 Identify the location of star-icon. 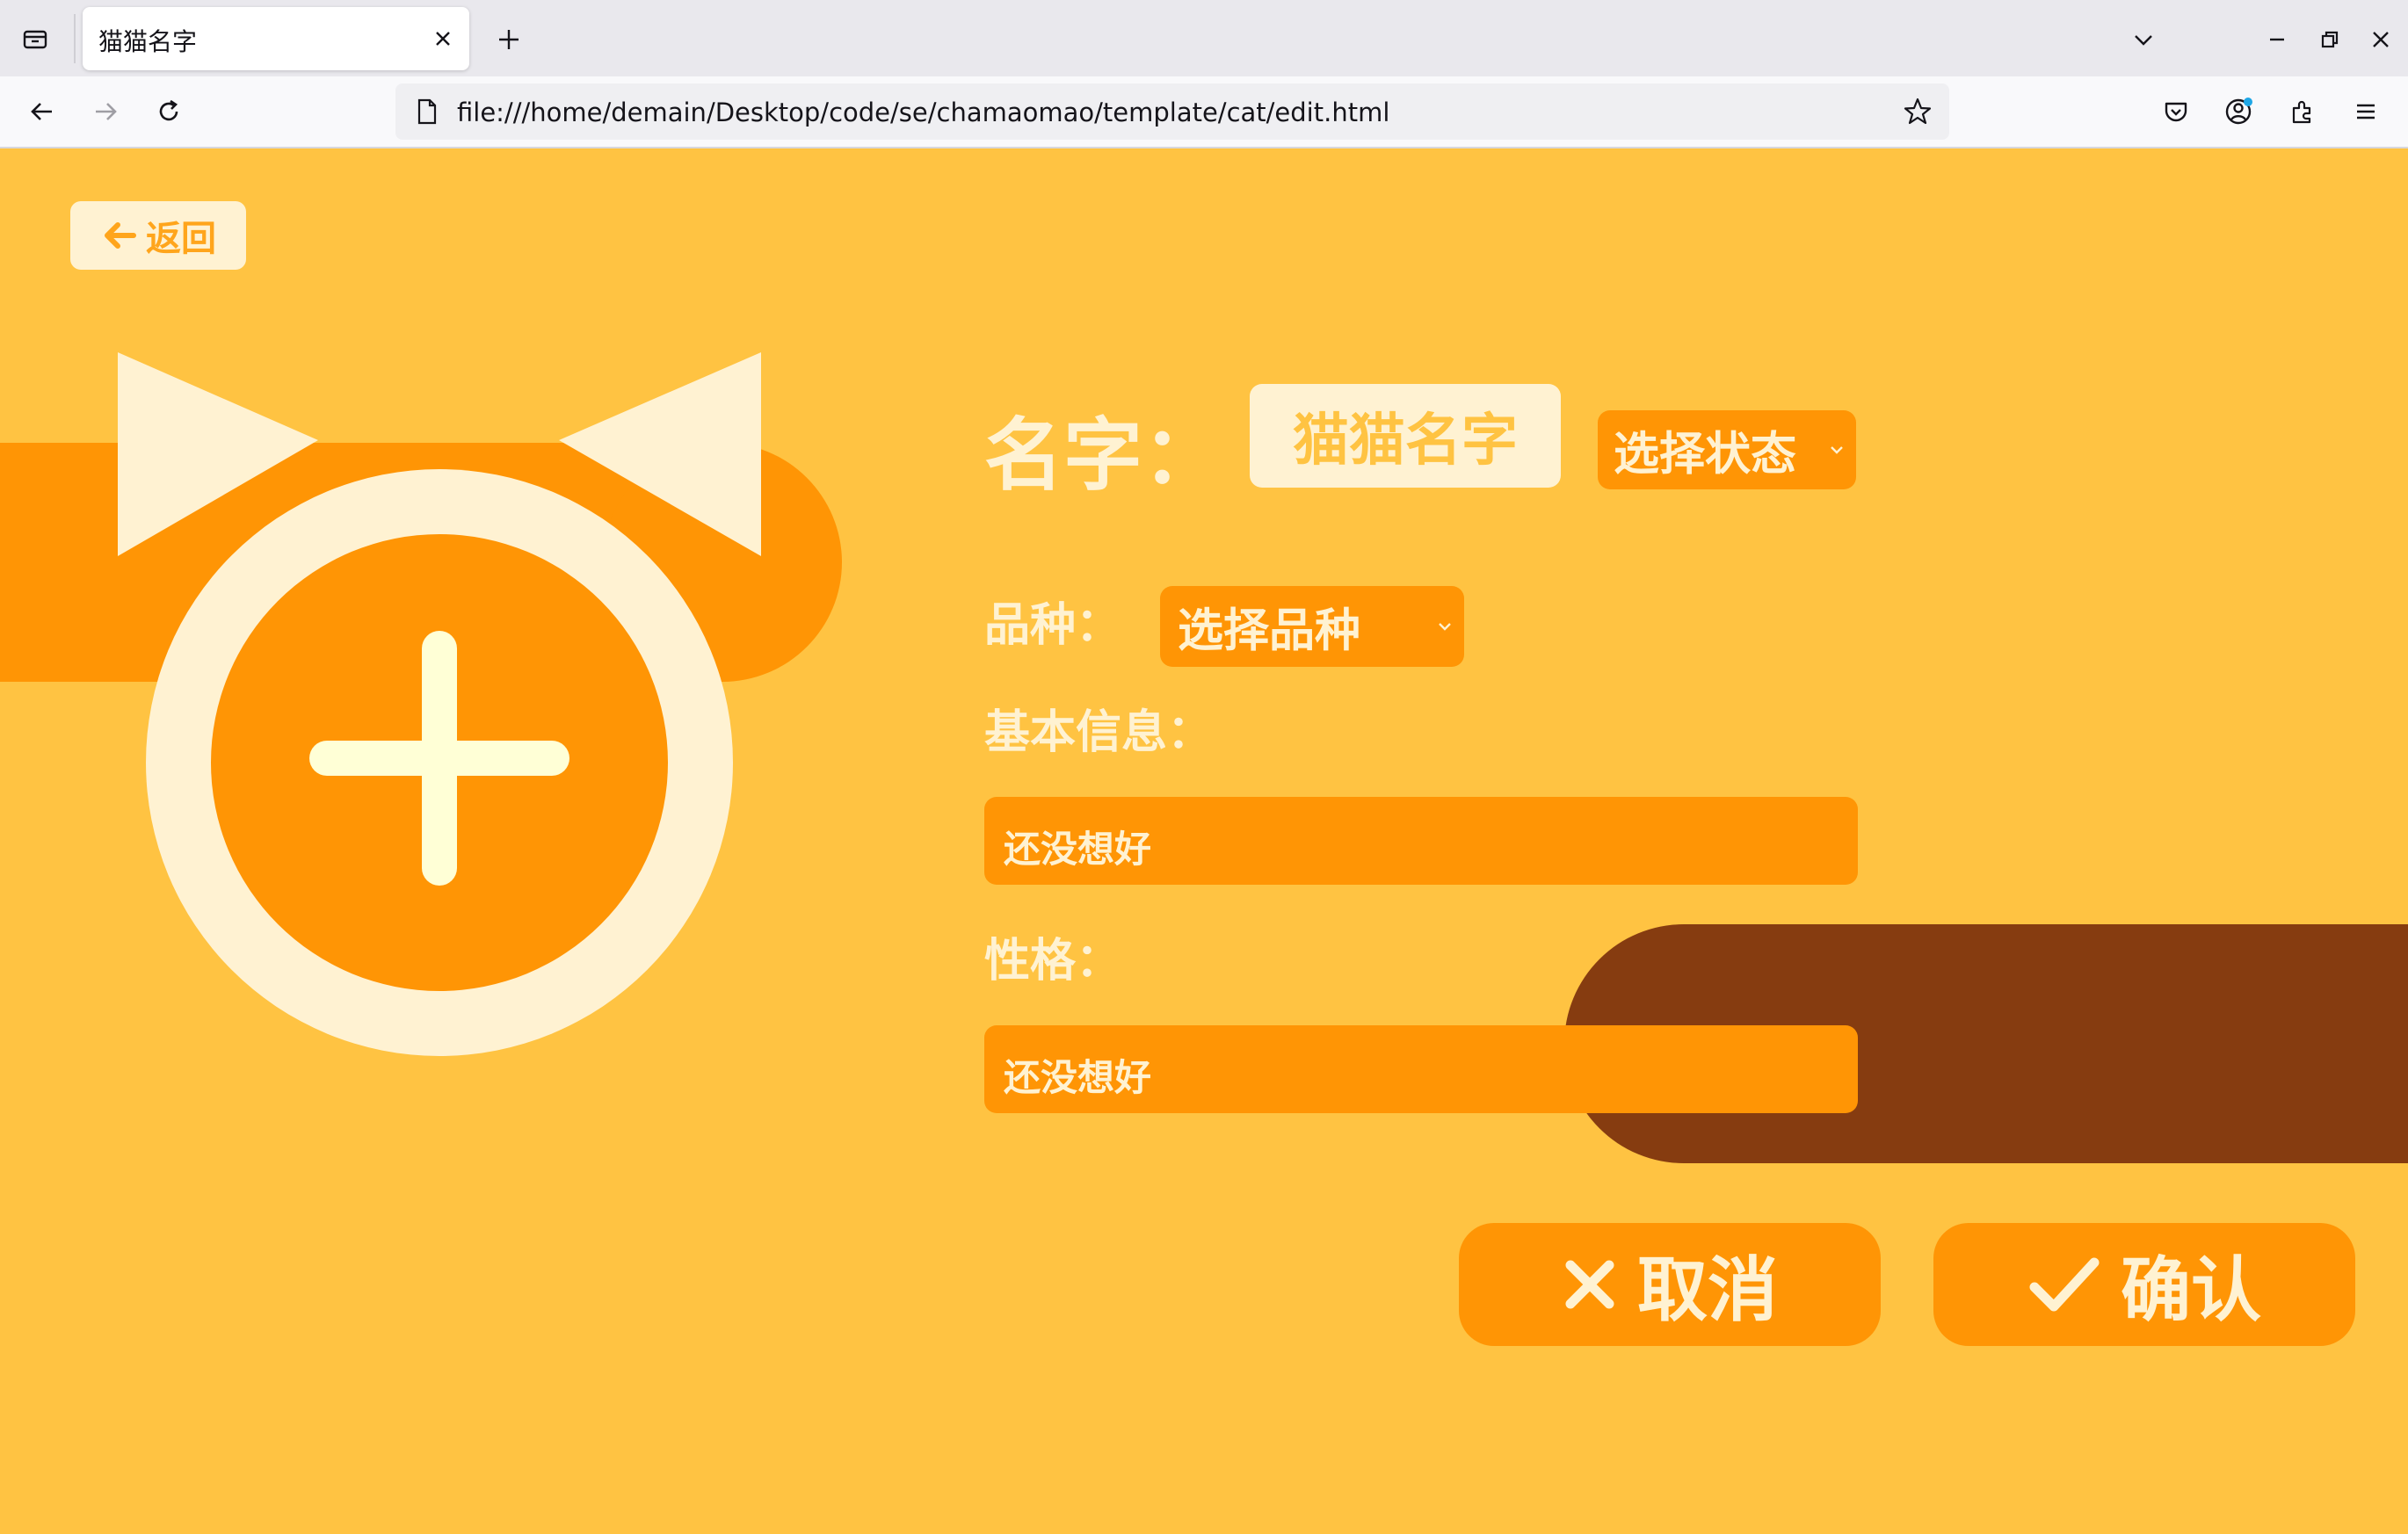
(1917, 111).